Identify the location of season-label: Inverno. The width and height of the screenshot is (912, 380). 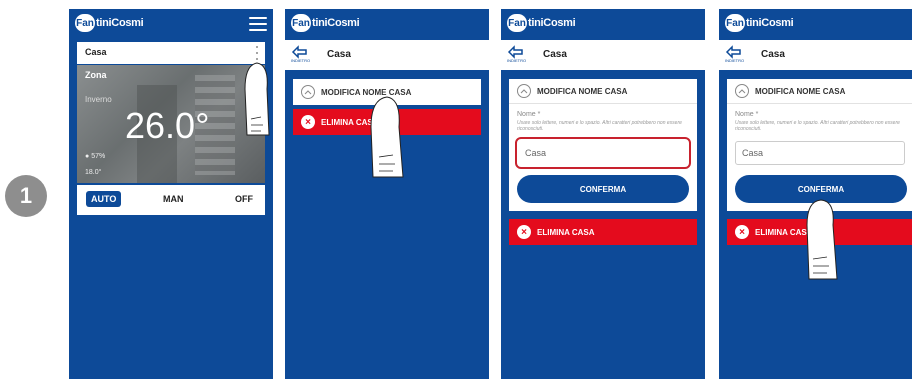
(98, 99).